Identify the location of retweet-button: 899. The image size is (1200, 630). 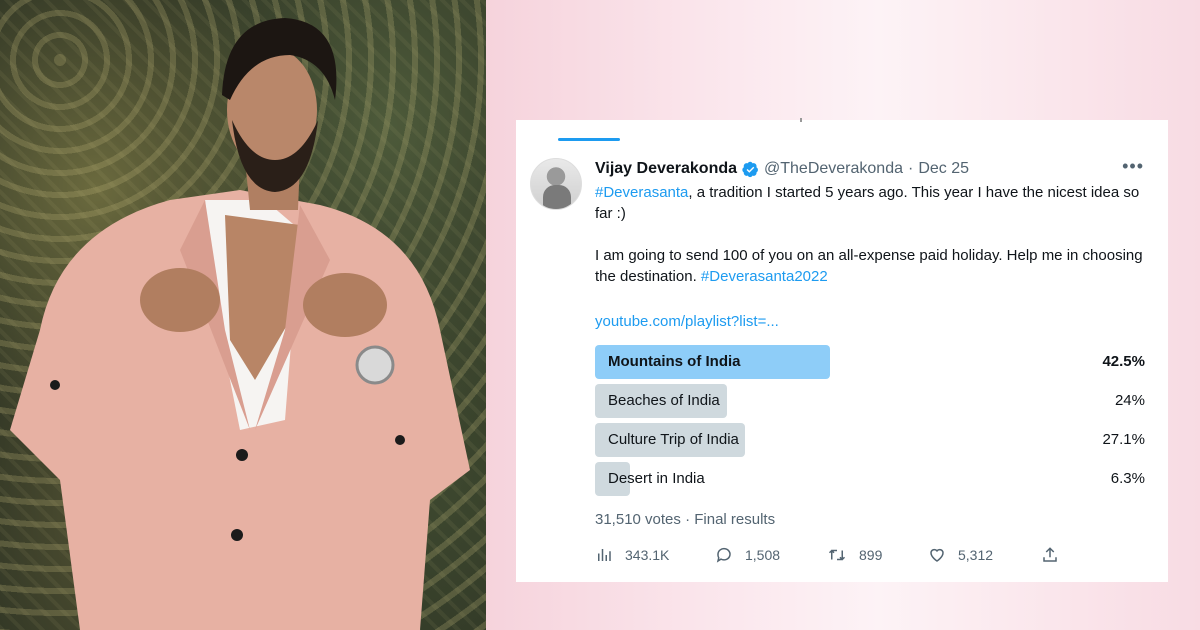
(854, 555).